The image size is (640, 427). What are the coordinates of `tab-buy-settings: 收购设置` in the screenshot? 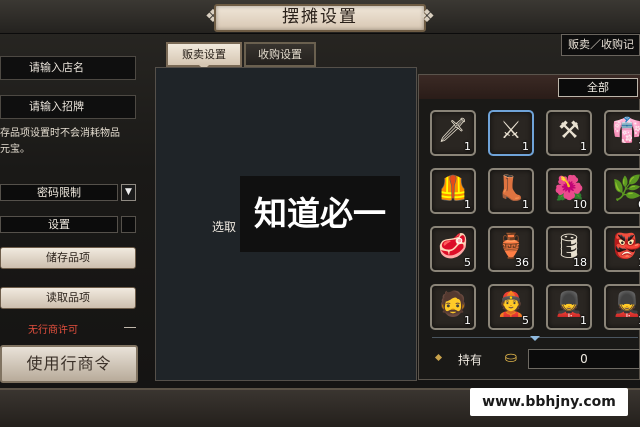 It's located at (280, 54).